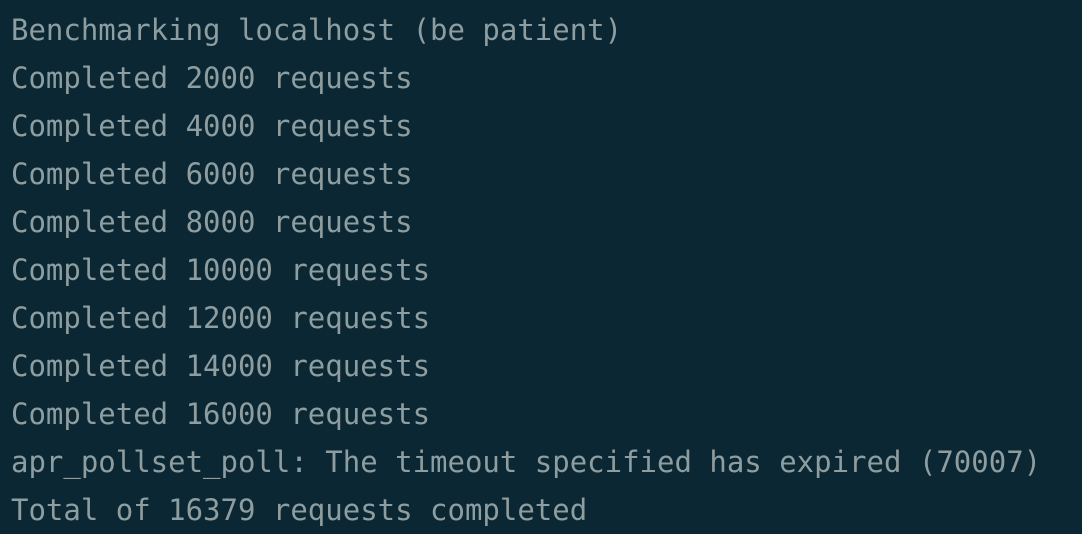 Image resolution: width=1082 pixels, height=534 pixels. What do you see at coordinates (221, 270) in the screenshot?
I see `terminal-line-completed-10000: Completed 10000 requests` at bounding box center [221, 270].